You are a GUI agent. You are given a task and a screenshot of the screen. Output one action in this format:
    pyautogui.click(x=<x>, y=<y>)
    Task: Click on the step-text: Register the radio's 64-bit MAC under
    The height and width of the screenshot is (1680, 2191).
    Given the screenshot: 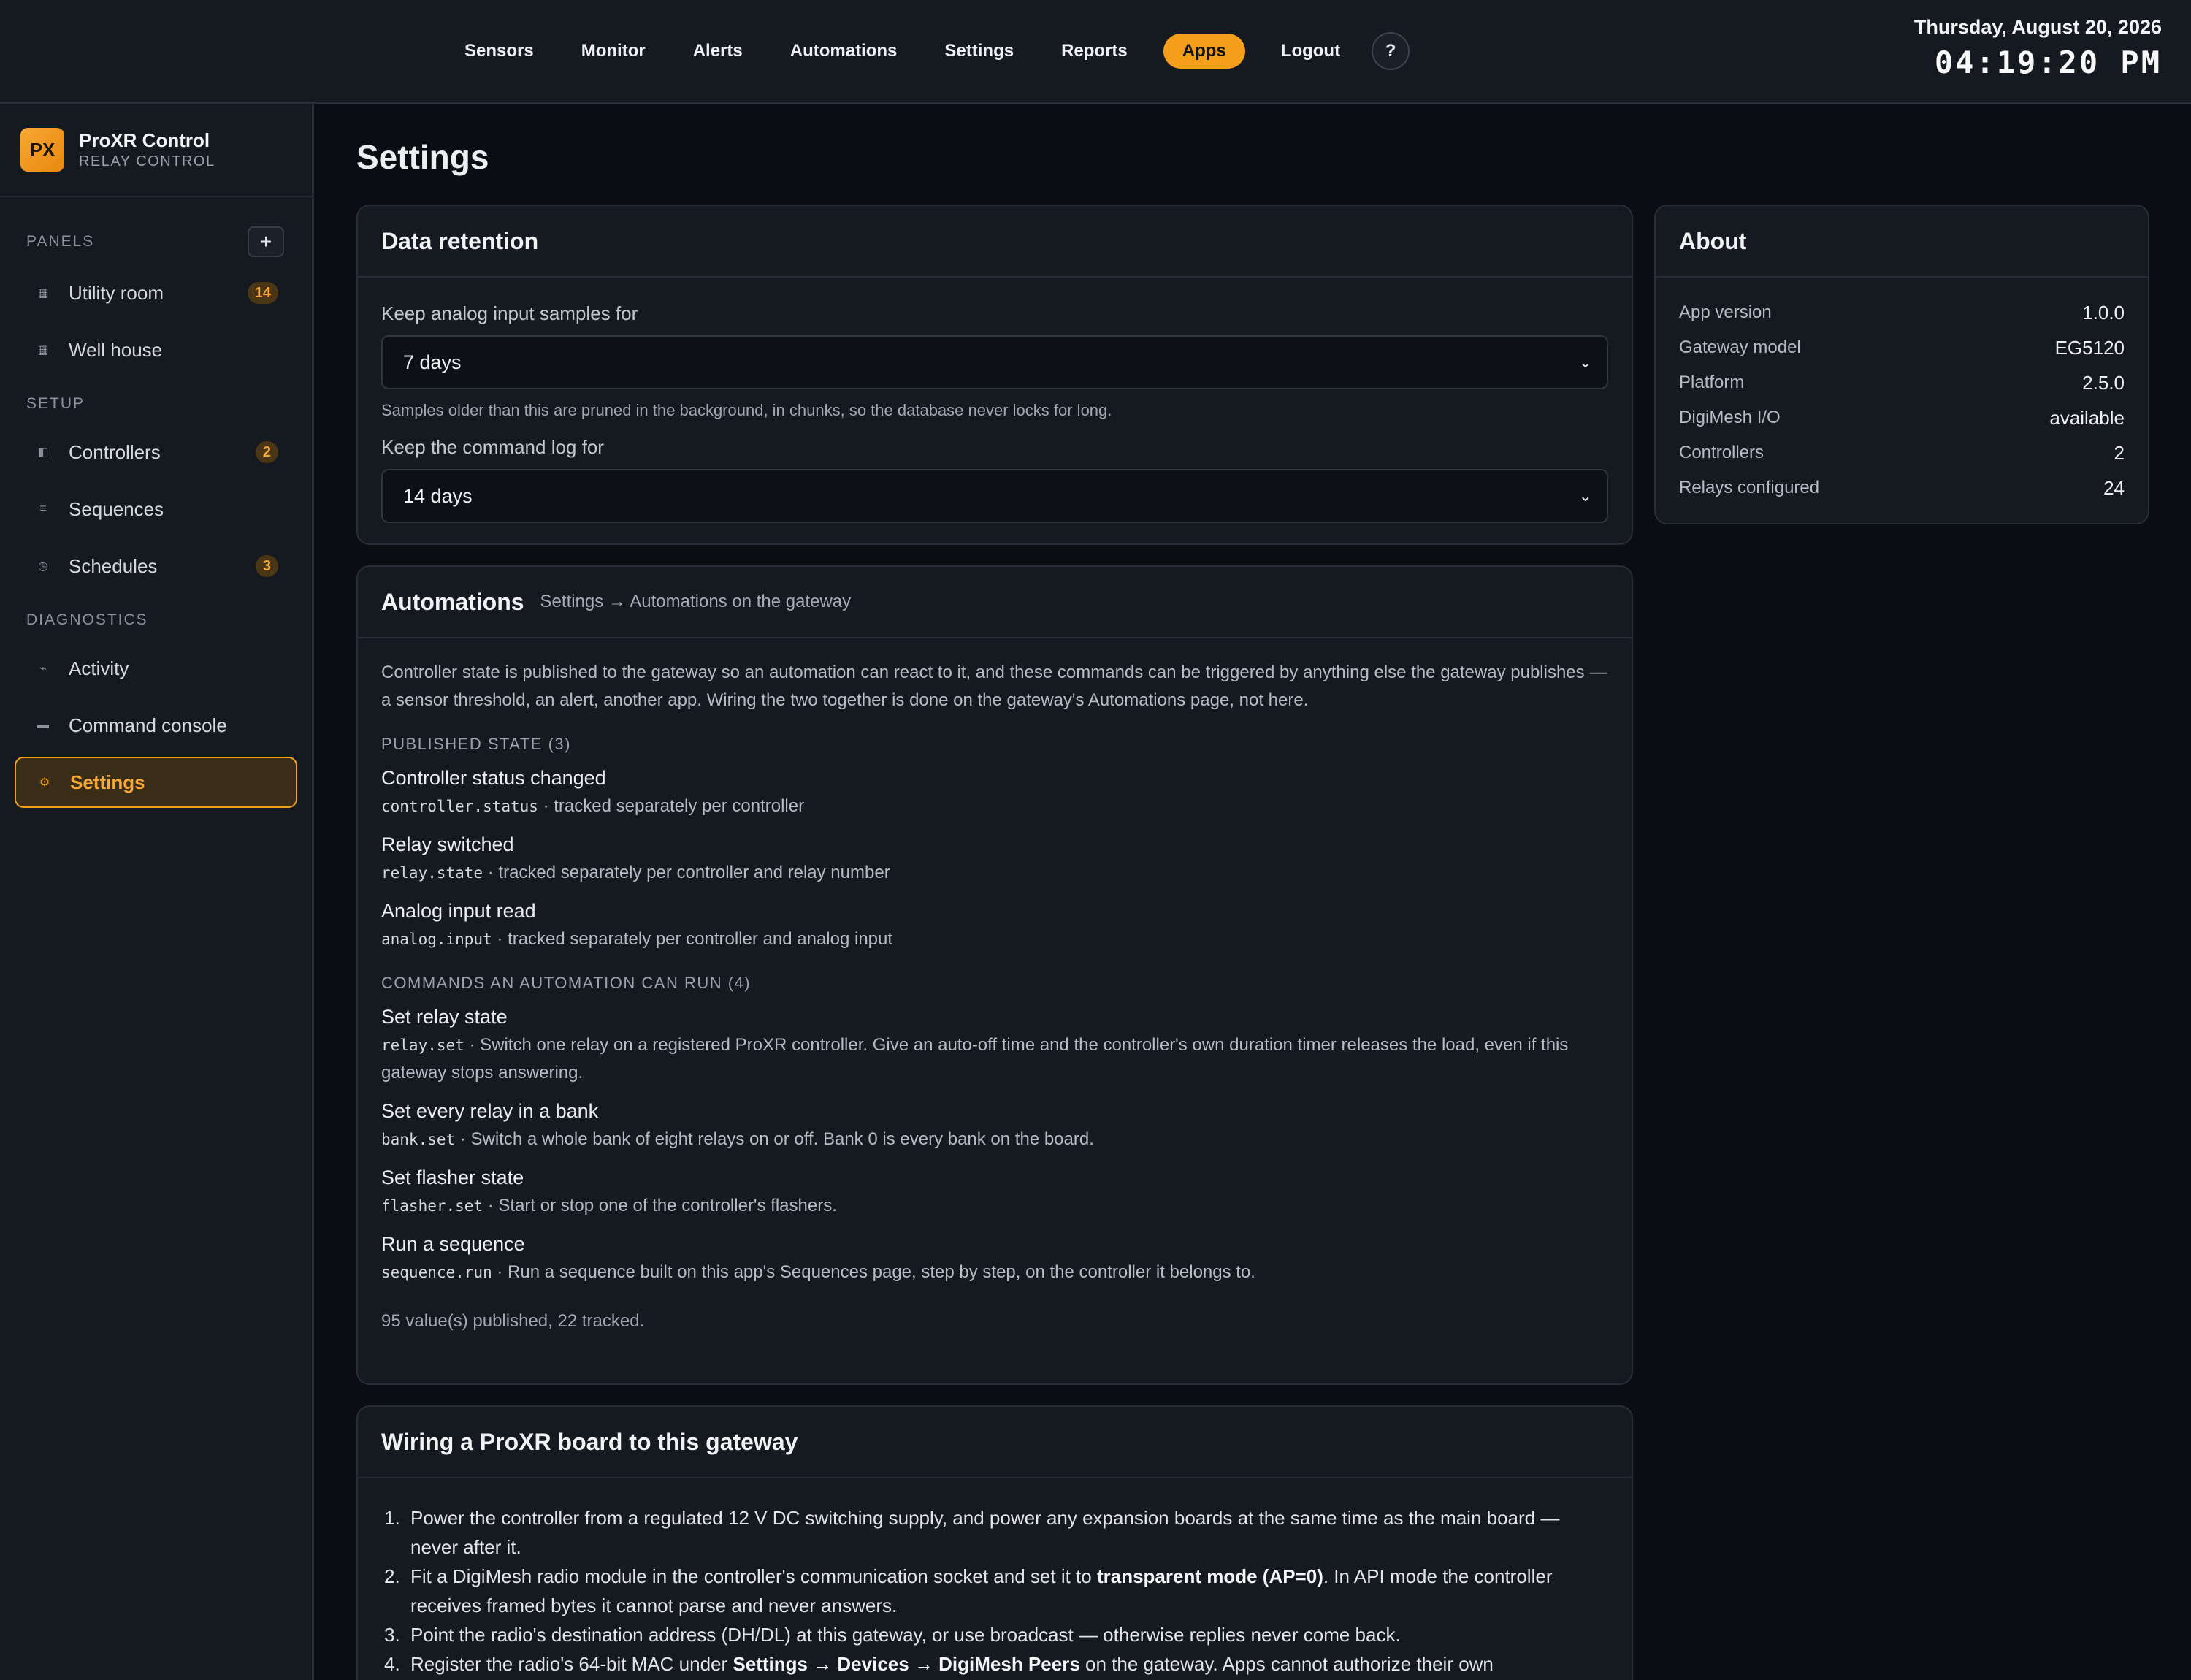 What is the action you would take?
    pyautogui.click(x=571, y=1664)
    